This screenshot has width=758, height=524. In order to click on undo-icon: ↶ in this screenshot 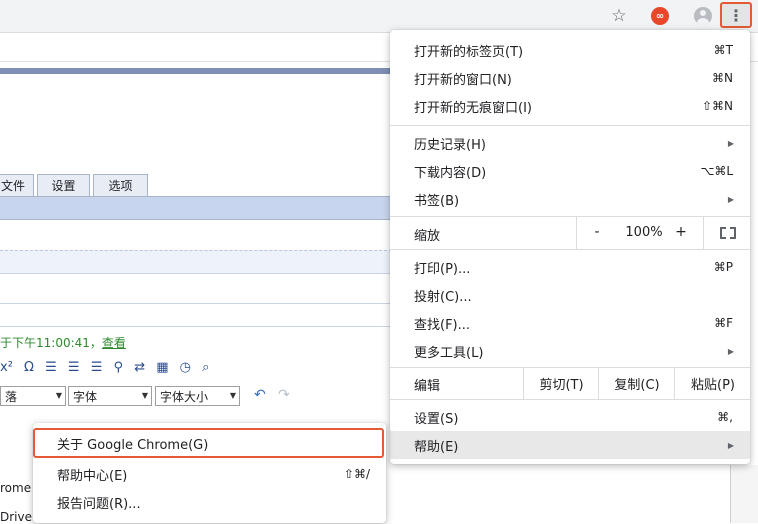, I will do `click(260, 395)`.